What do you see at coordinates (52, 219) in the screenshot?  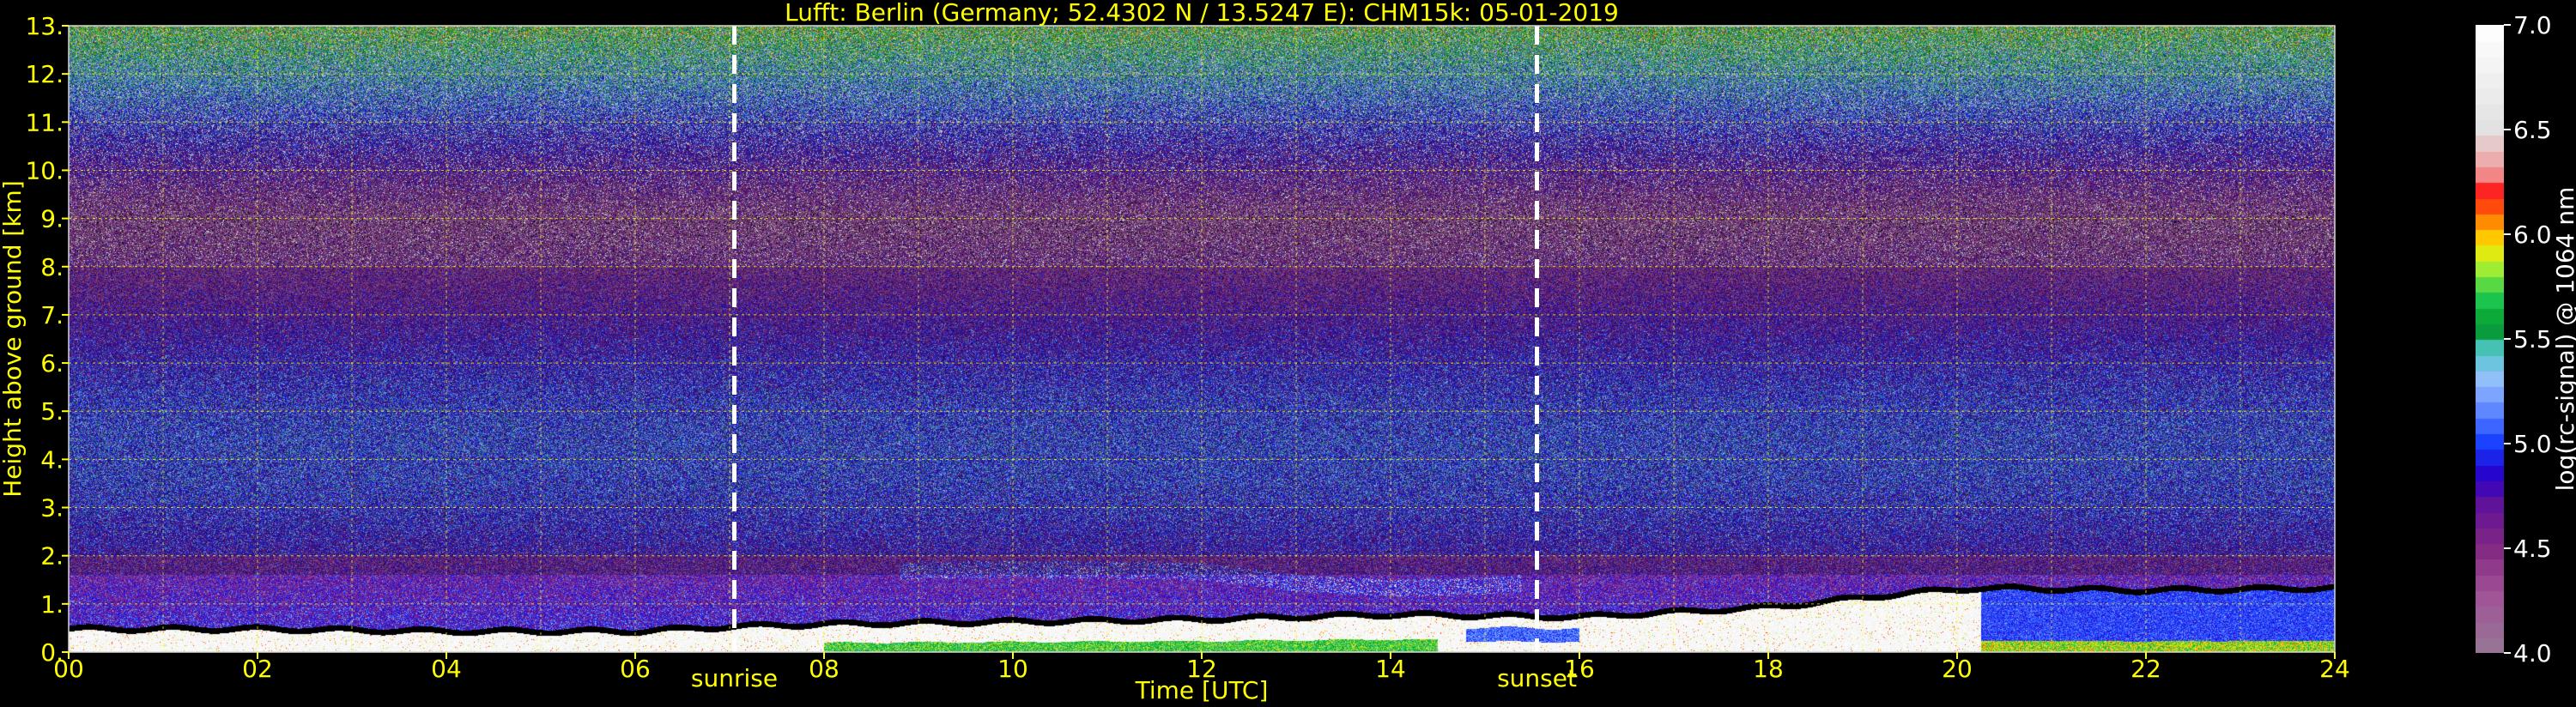 I see `y-tick-label: 9.` at bounding box center [52, 219].